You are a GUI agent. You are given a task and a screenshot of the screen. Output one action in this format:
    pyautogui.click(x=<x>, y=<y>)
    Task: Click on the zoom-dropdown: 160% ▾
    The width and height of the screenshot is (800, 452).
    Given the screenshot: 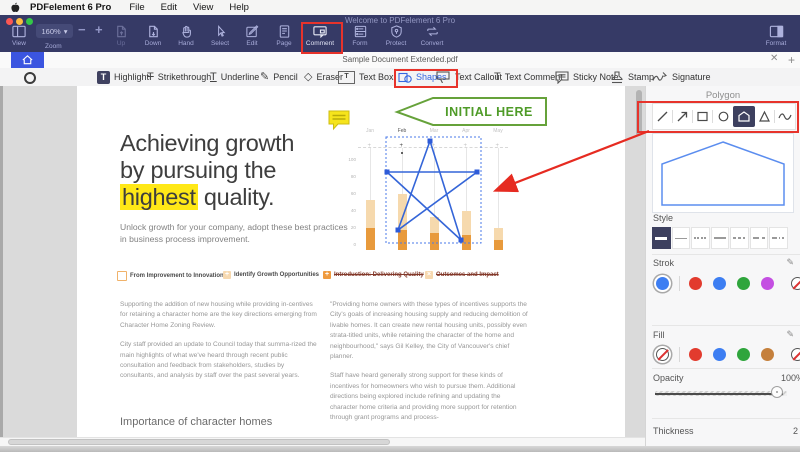 What is the action you would take?
    pyautogui.click(x=54, y=31)
    